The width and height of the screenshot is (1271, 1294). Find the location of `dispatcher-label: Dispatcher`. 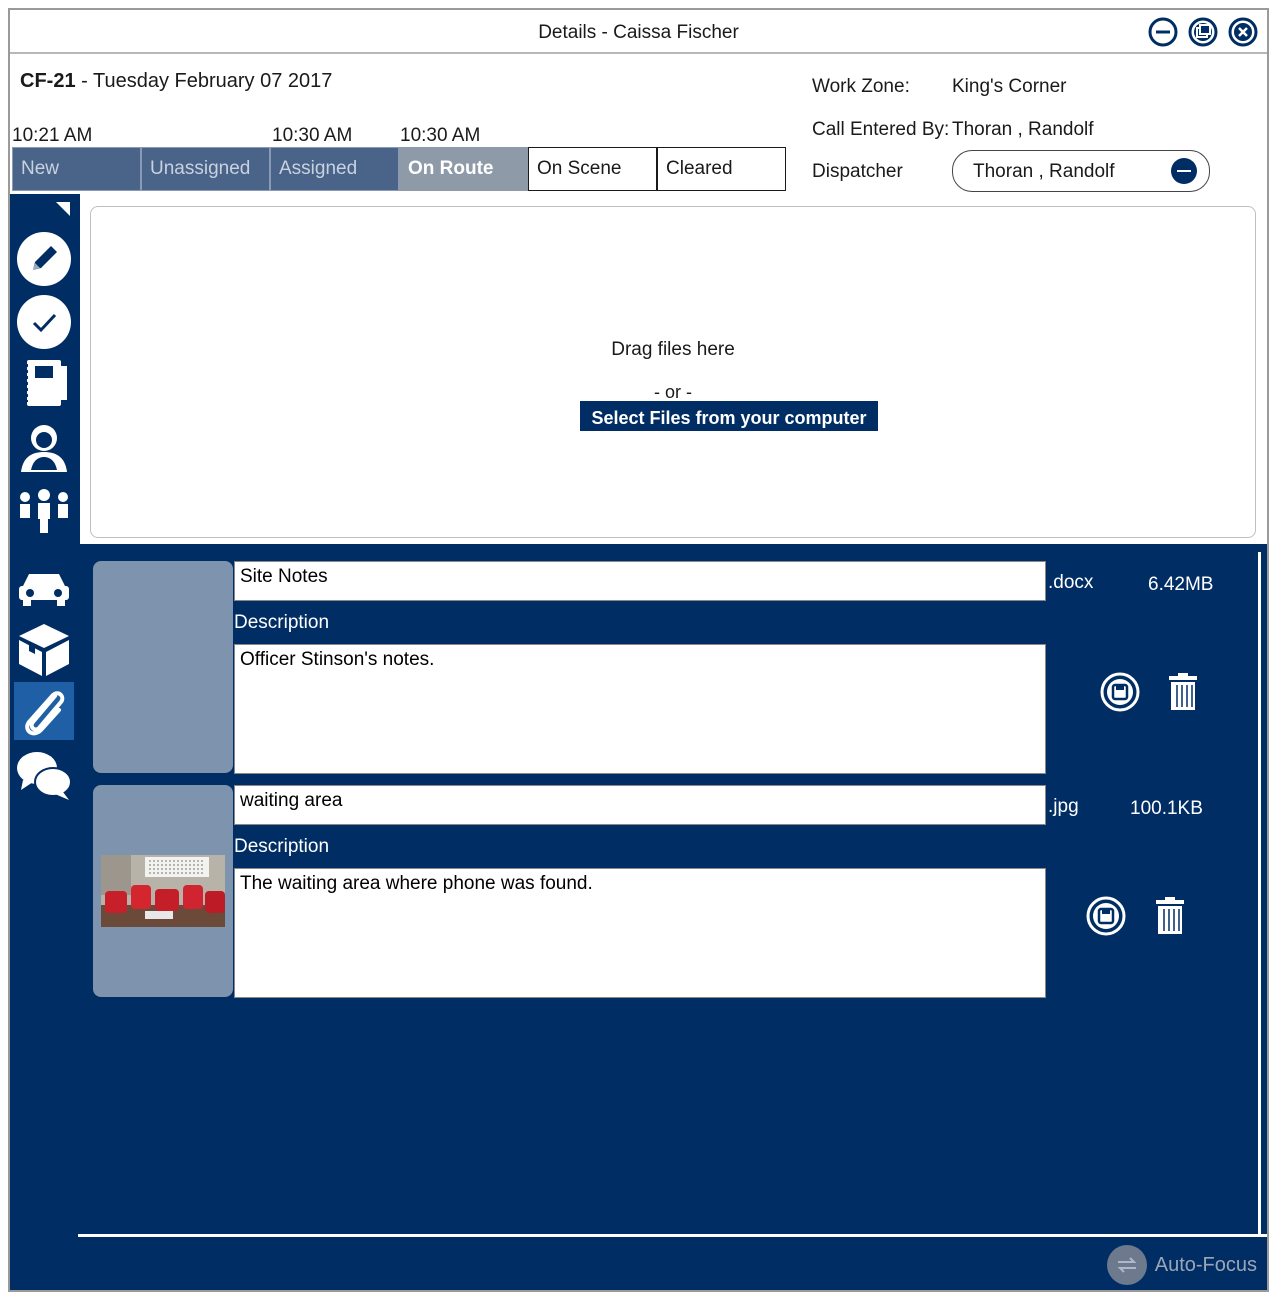

dispatcher-label: Dispatcher is located at coordinates (857, 171).